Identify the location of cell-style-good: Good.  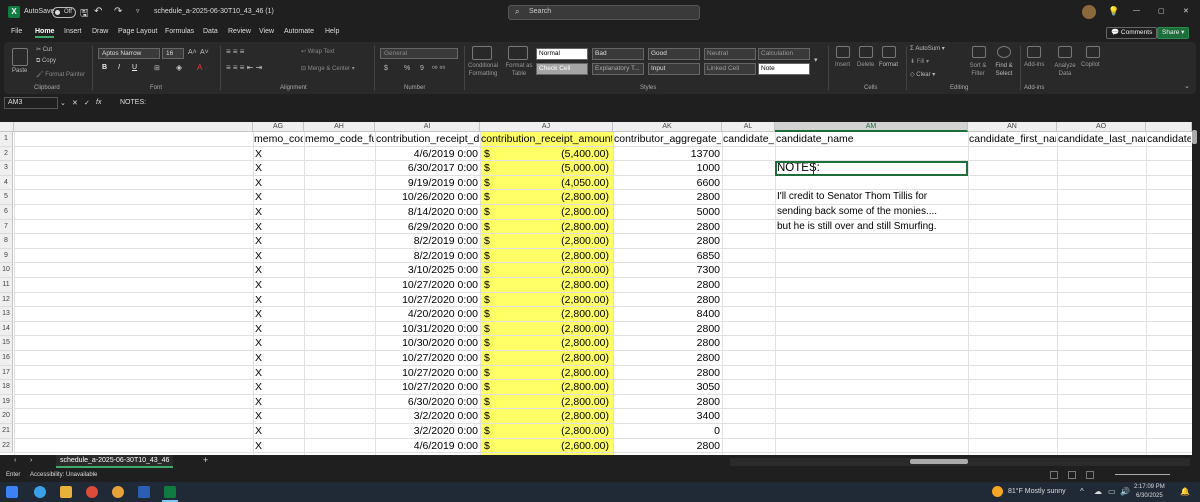
(674, 54).